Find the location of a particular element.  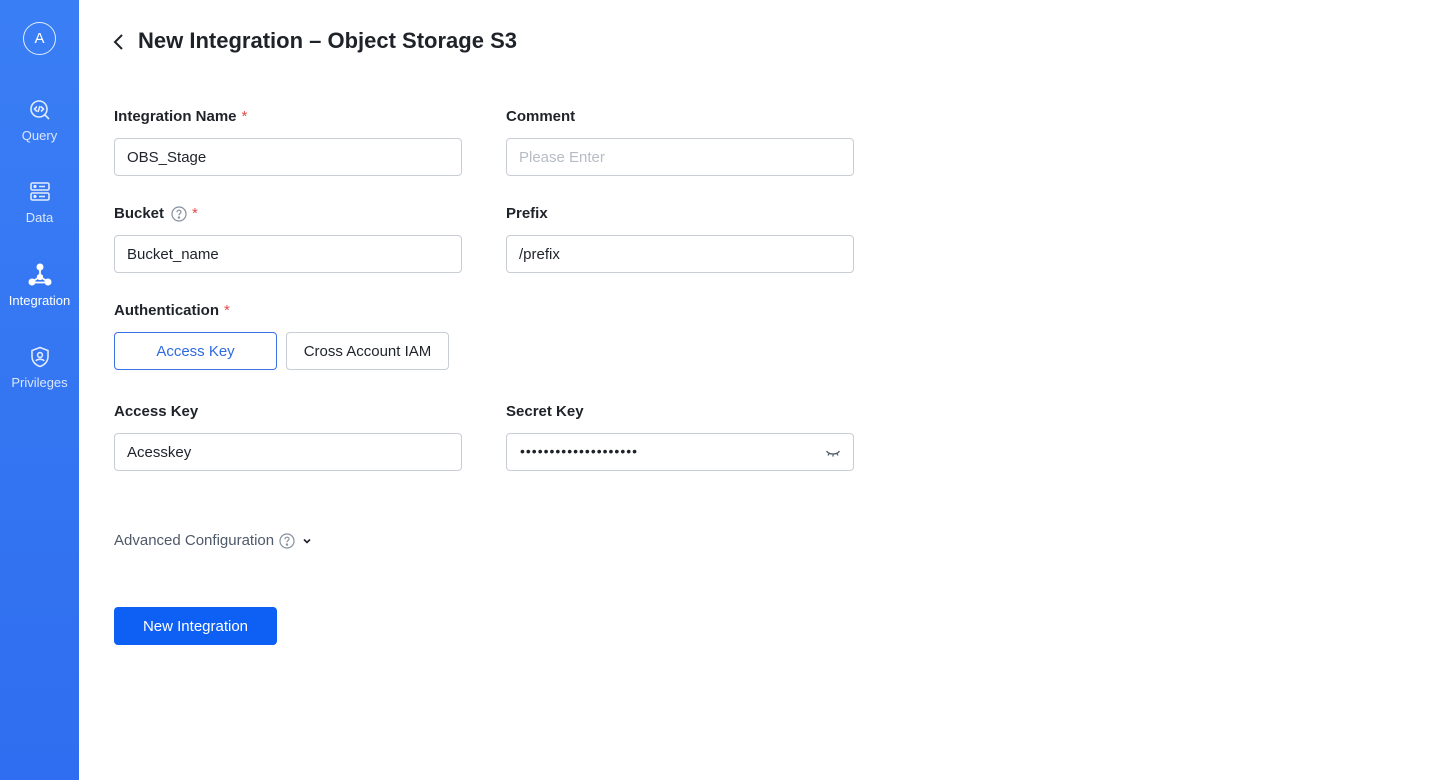

sidebar-item-query: Query is located at coordinates (39, 130).